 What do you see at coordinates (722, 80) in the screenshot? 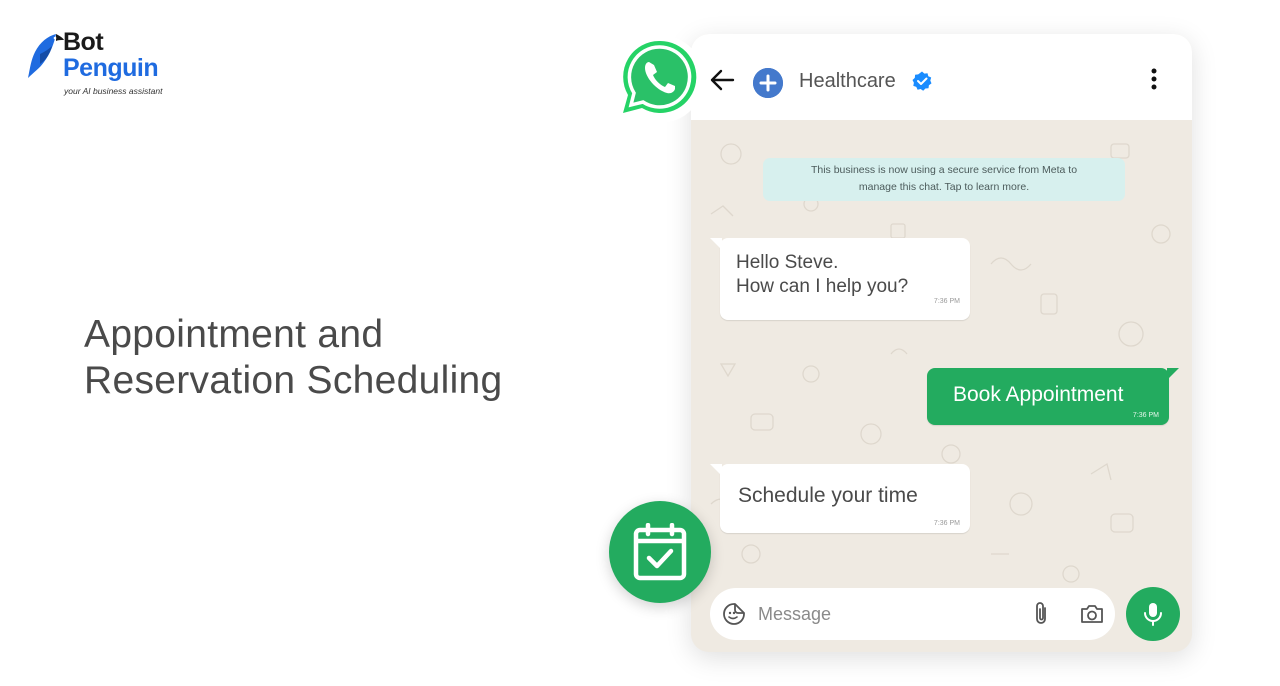
I see `back-arrow-icon` at bounding box center [722, 80].